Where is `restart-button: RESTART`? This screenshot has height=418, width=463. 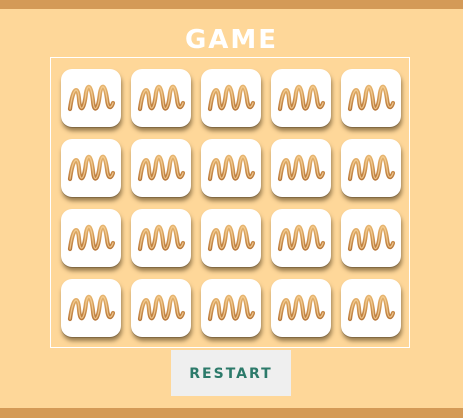 restart-button: RESTART is located at coordinates (231, 373).